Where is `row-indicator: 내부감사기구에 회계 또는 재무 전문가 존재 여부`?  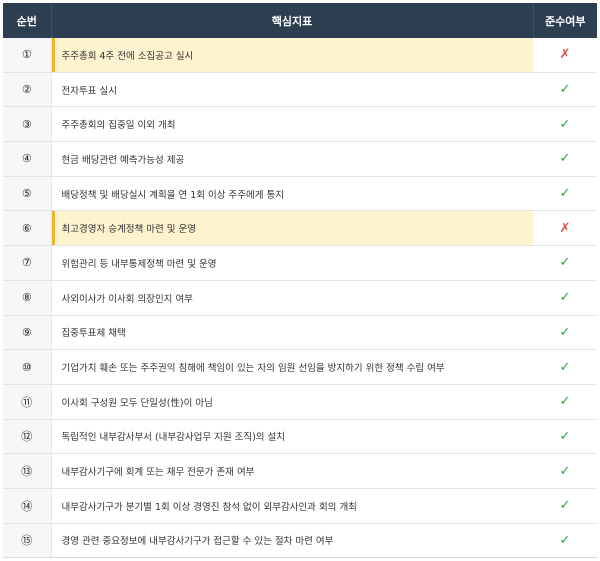
row-indicator: 내부감사기구에 회계 또는 재무 전문가 존재 여부 is located at coordinates (292, 471).